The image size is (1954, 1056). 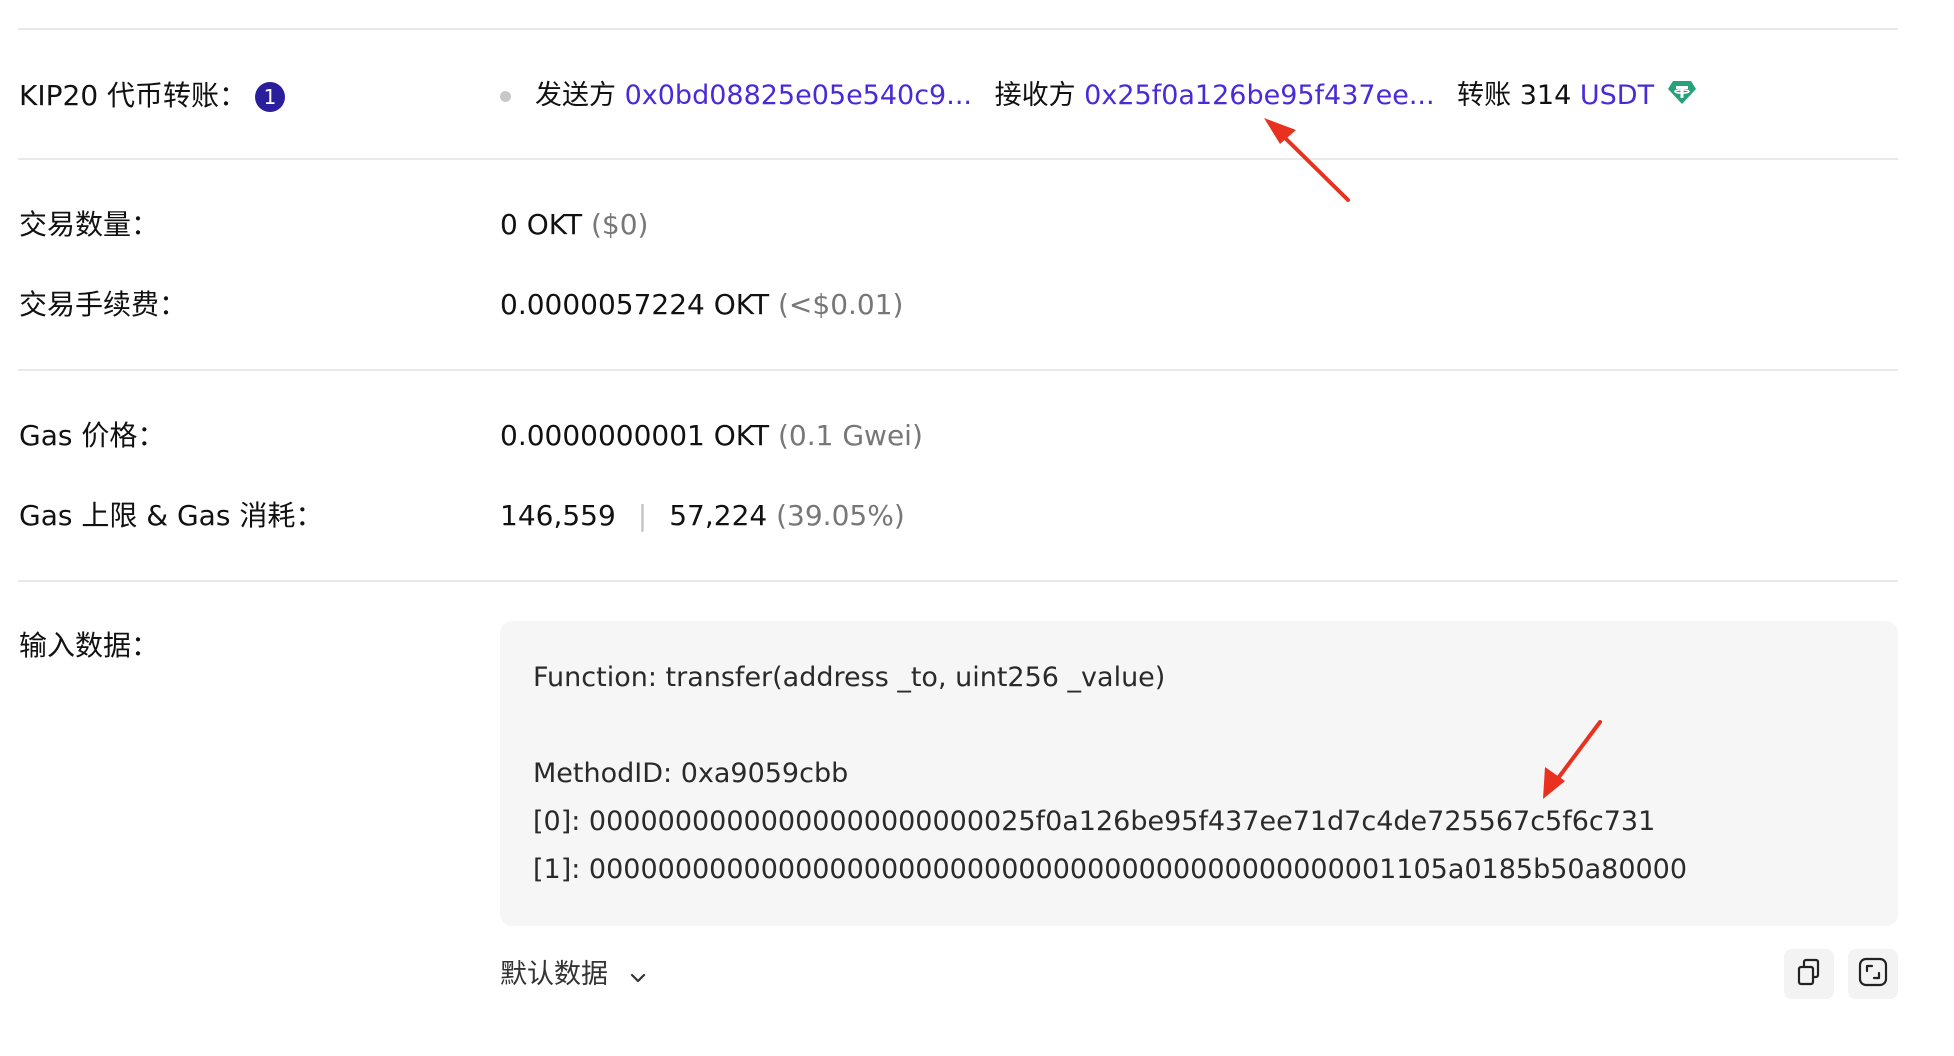 What do you see at coordinates (171, 515) in the screenshot?
I see `gas-limit-label: Gas 上限 & Gas 消耗：` at bounding box center [171, 515].